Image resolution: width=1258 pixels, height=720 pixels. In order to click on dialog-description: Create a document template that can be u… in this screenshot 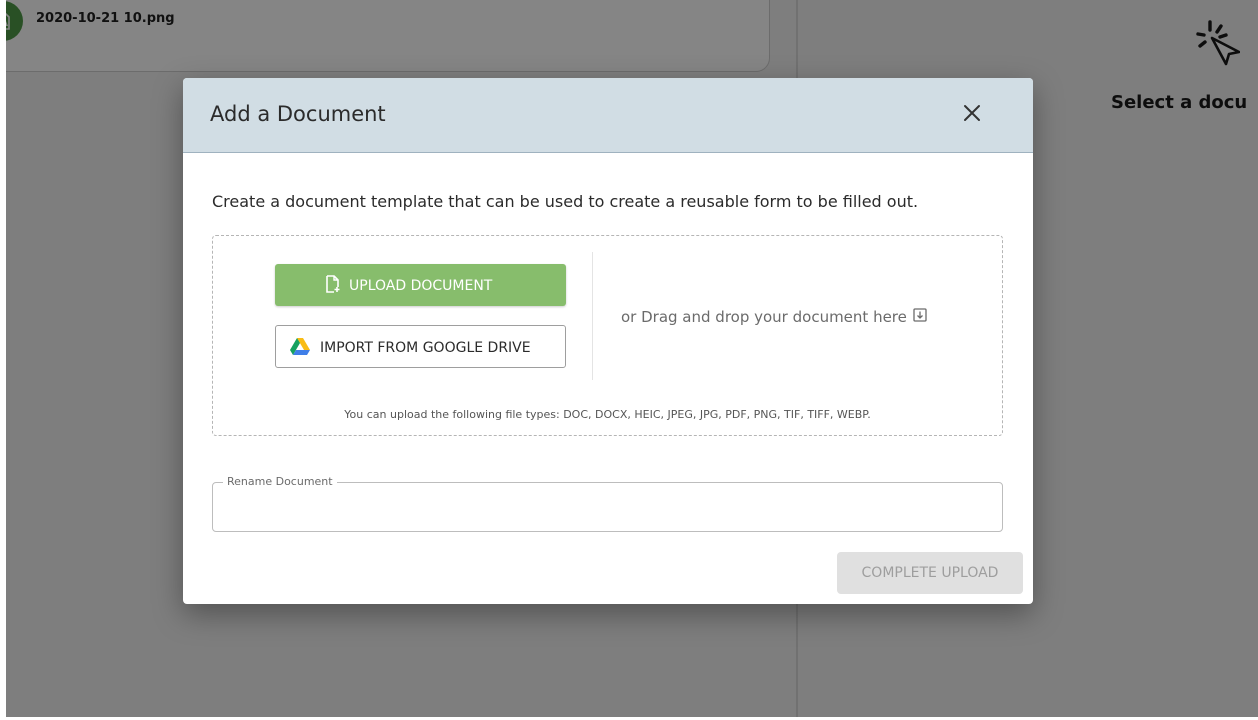, I will do `click(565, 201)`.